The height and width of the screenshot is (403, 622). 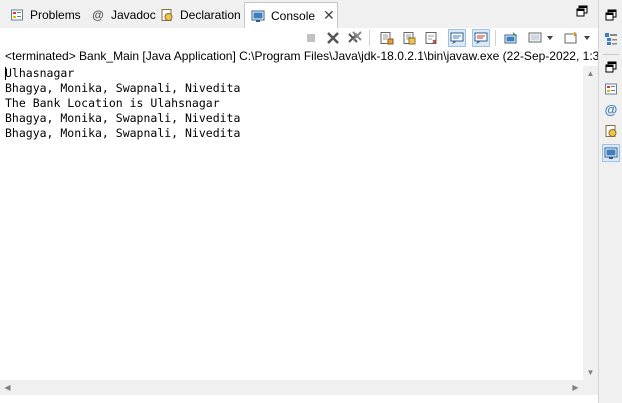 What do you see at coordinates (133, 15) in the screenshot?
I see `tab-javadoc-label: Javadoc` at bounding box center [133, 15].